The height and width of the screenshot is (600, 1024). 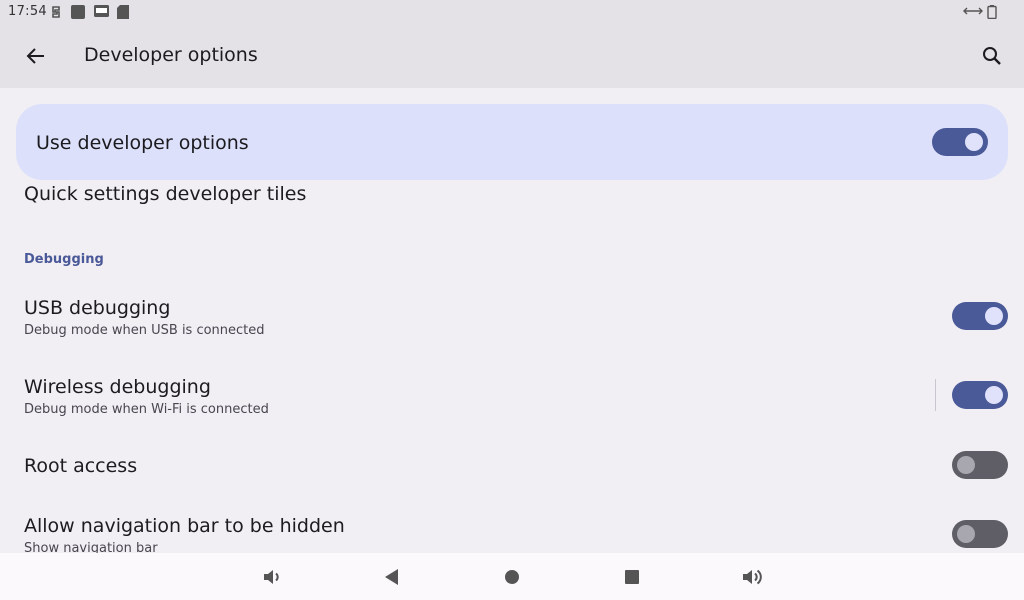 What do you see at coordinates (123, 12) in the screenshot?
I see `sd-card-icon` at bounding box center [123, 12].